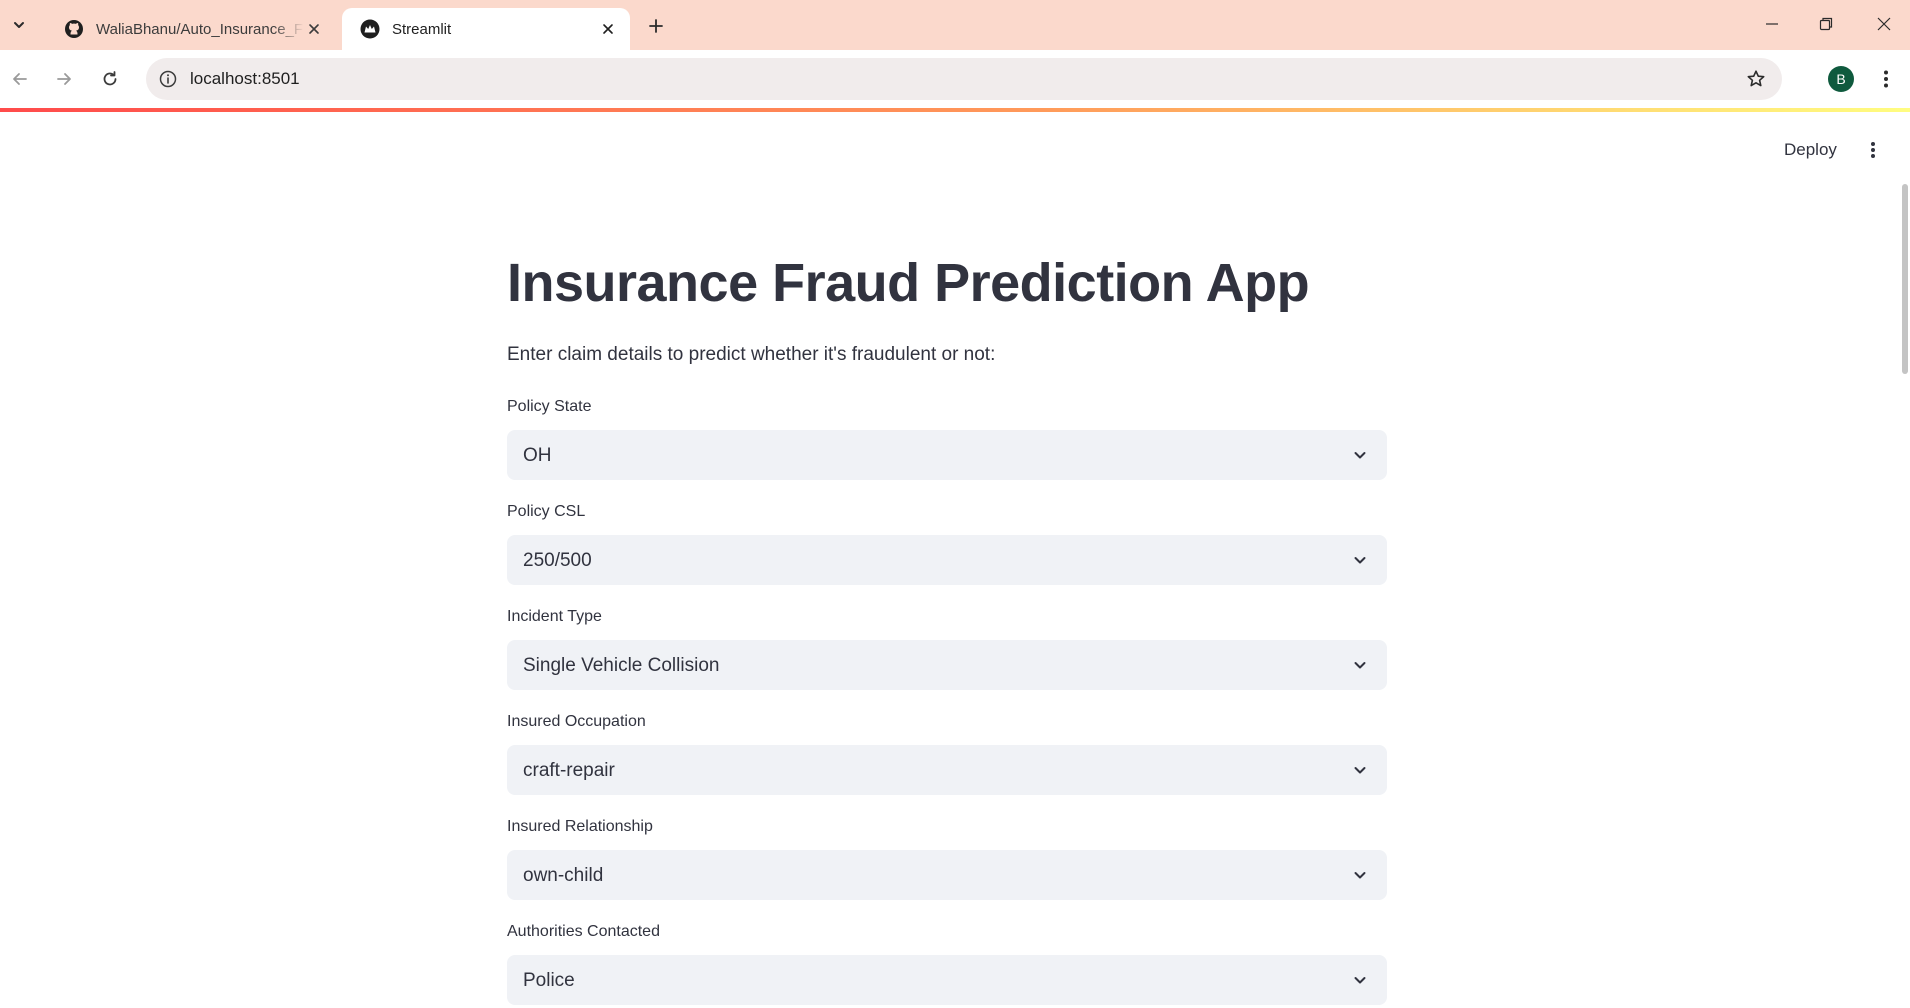  I want to click on policy-csl-select: 250/500, so click(947, 560).